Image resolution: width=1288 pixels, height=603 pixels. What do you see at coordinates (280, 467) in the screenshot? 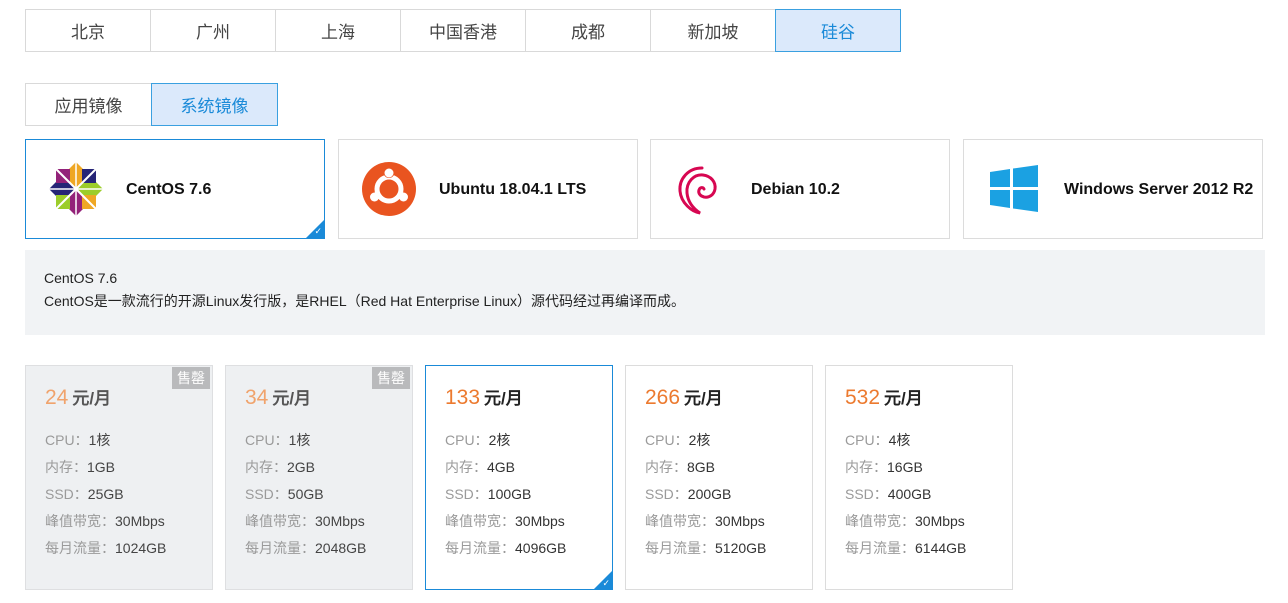
I see `spec-ram: 内存：2GB` at bounding box center [280, 467].